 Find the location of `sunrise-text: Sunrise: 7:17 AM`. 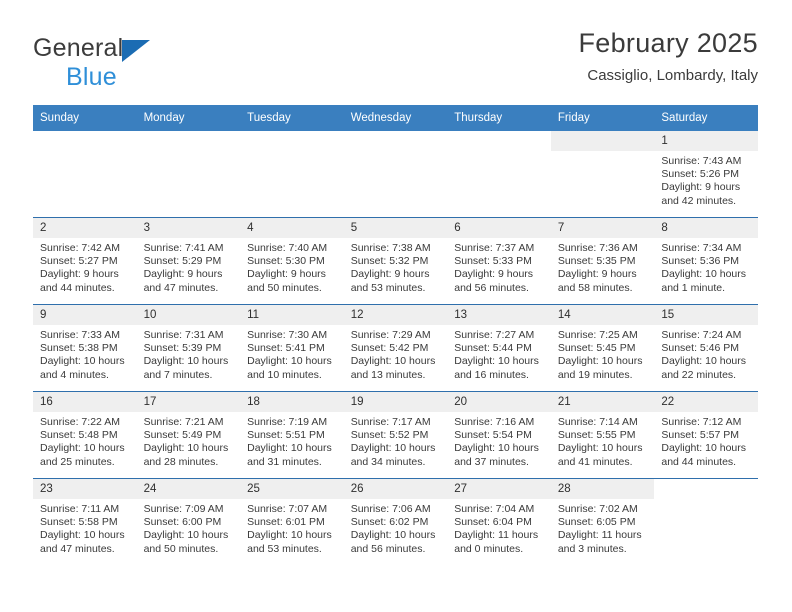

sunrise-text: Sunrise: 7:17 AM is located at coordinates (390, 422).